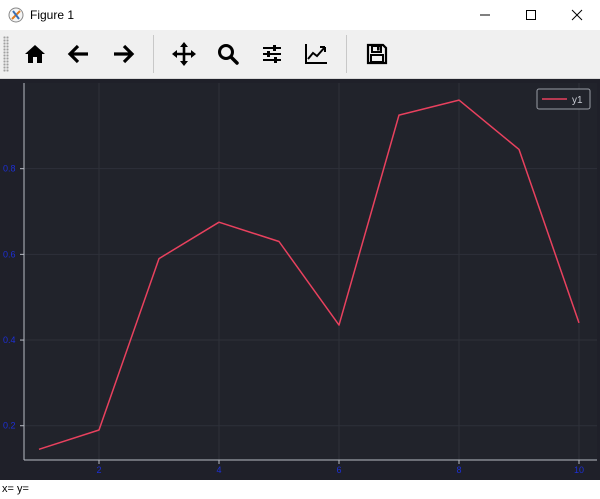 This screenshot has height=499, width=600. Describe the element at coordinates (6, 54) in the screenshot. I see `toolbar-grip` at that location.